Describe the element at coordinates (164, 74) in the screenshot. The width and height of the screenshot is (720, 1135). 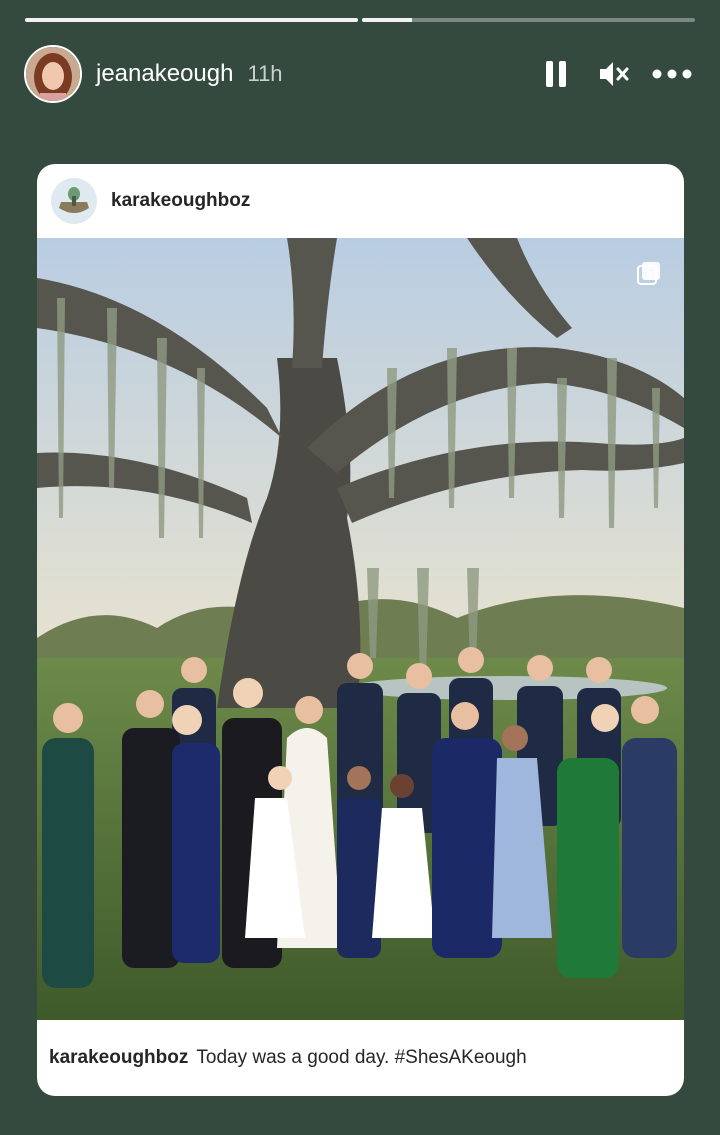
I see `story-username: jeanakeough` at that location.